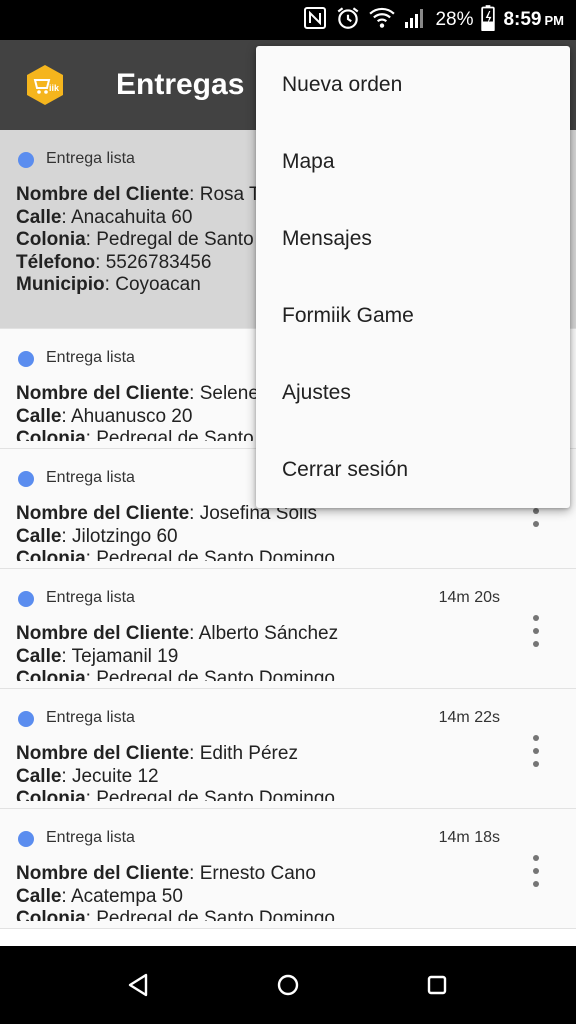 The image size is (576, 1024). I want to click on field-value: Coyoacan, so click(158, 284).